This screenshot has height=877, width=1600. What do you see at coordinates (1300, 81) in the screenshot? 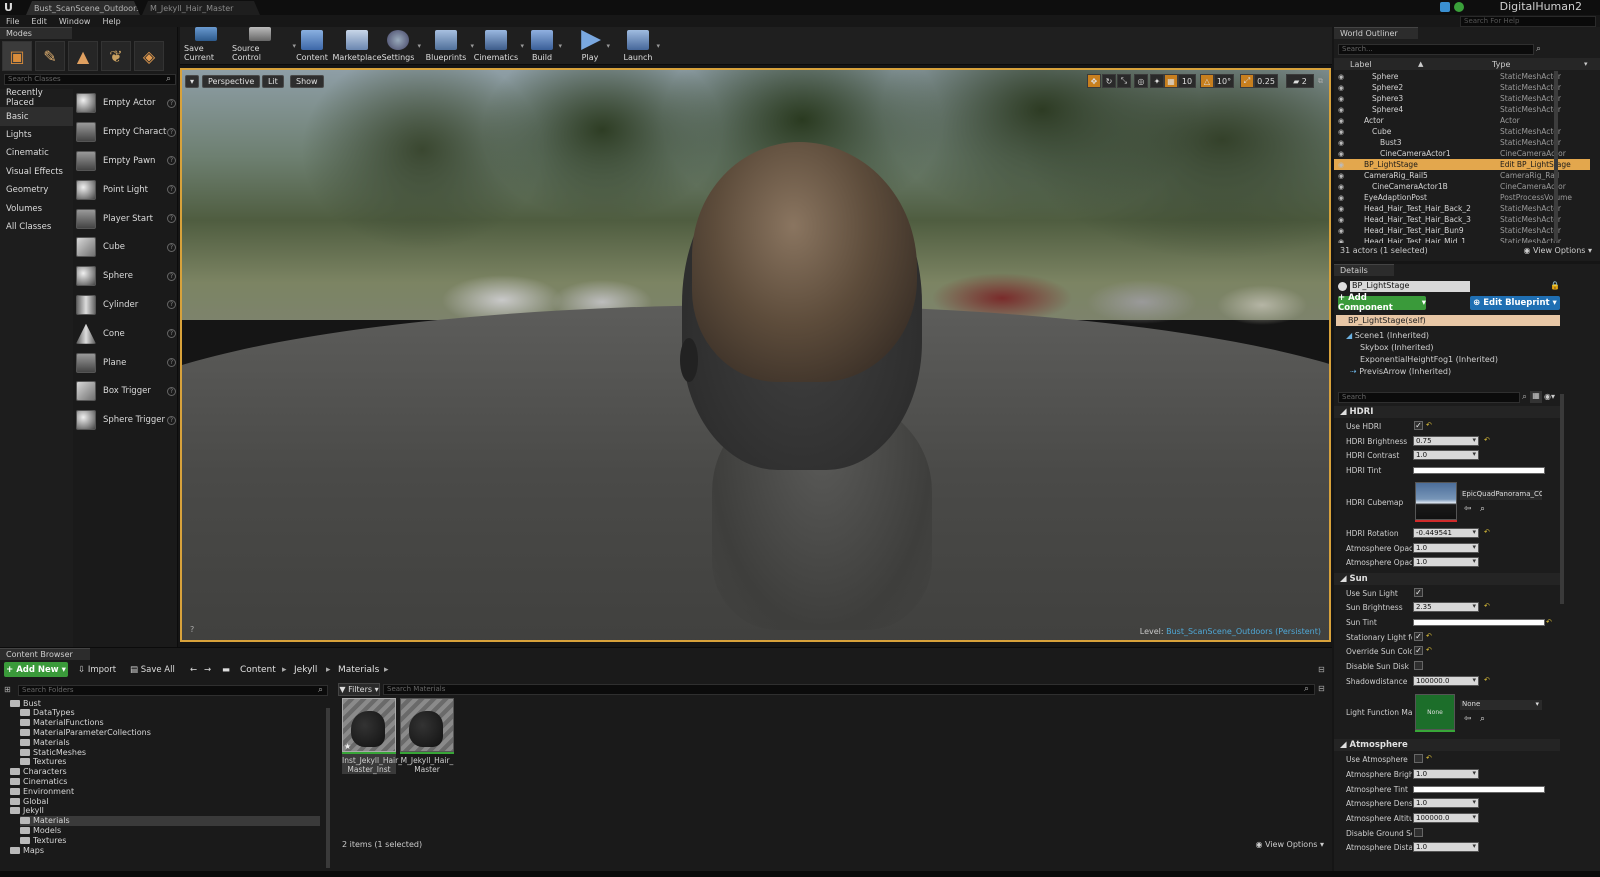
I see `camera-speed-button: ▰ 2` at bounding box center [1300, 81].